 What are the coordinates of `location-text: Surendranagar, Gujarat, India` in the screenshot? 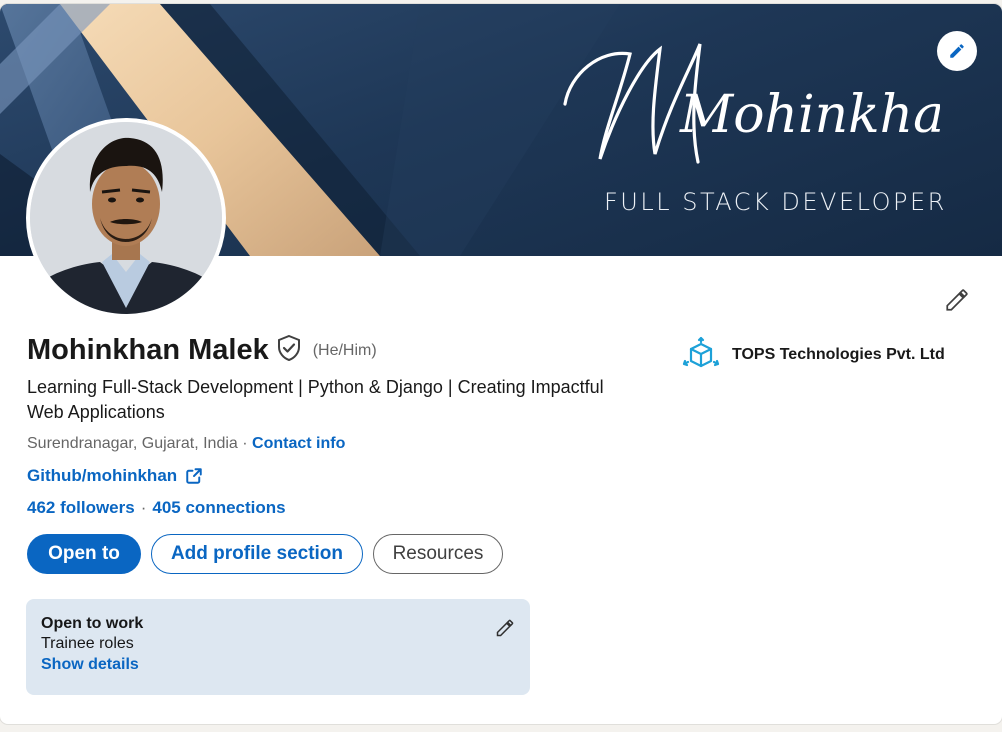 It's located at (132, 443).